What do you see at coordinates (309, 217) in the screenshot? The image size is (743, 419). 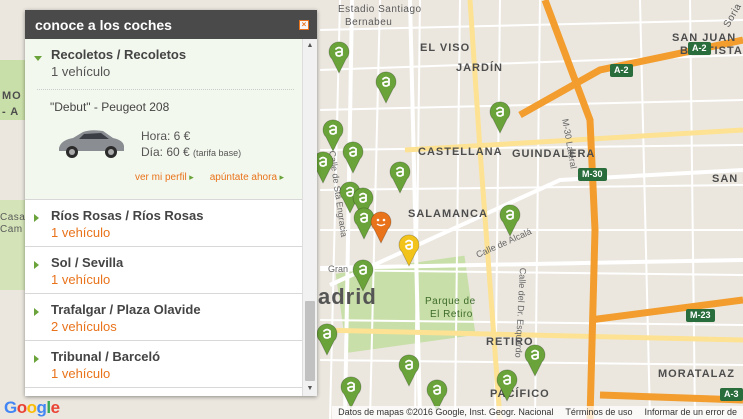 I see `panel-scrollbar: ▲ ▼` at bounding box center [309, 217].